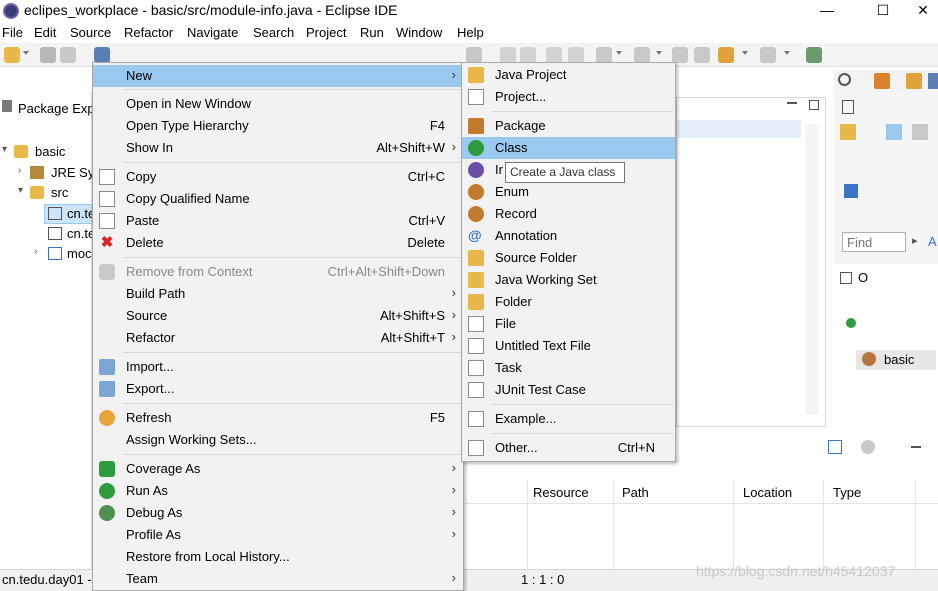  What do you see at coordinates (278, 469) in the screenshot?
I see `menu-item-coverage-as: Coverage As ›` at bounding box center [278, 469].